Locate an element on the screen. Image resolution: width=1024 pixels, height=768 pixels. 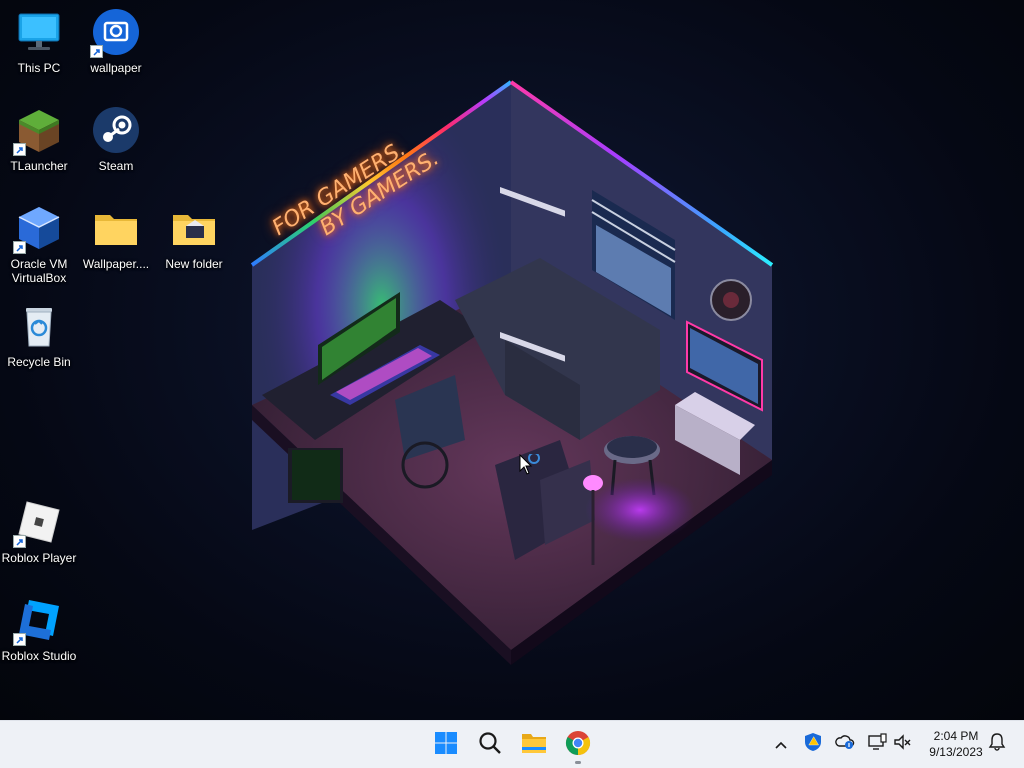
chrome-icon is located at coordinates (578, 745).